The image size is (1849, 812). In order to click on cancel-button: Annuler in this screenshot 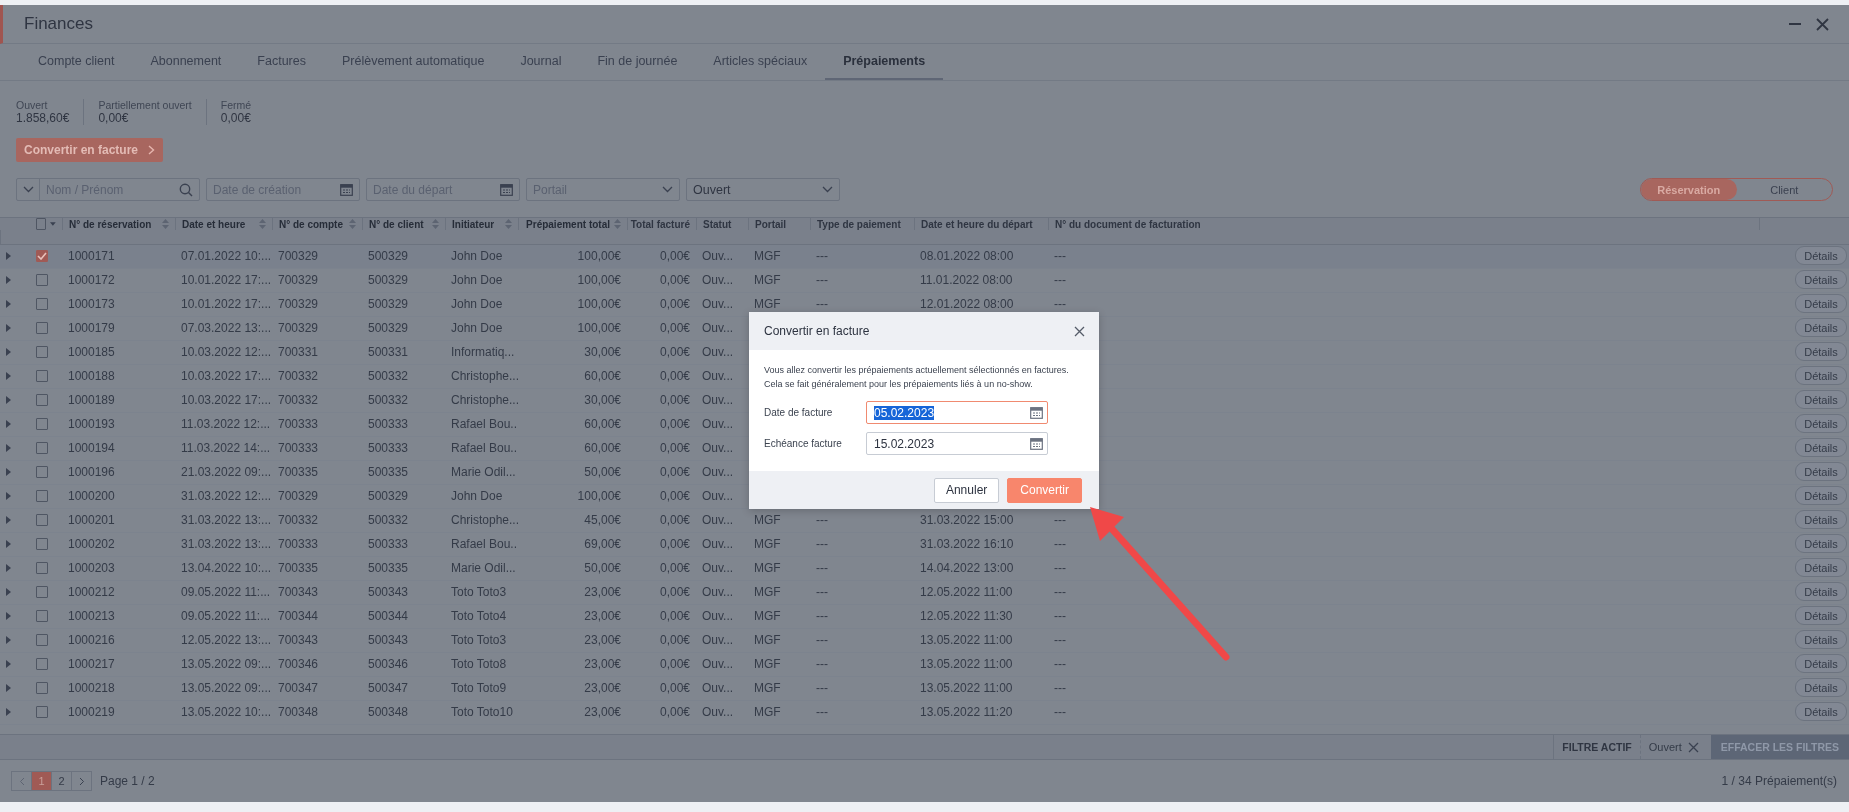, I will do `click(966, 490)`.